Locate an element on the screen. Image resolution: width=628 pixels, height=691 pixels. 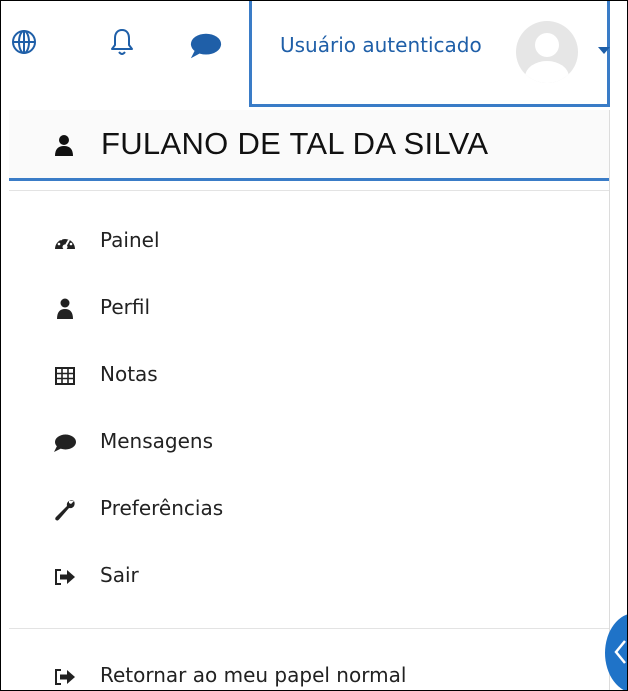
menu-item-retornar-papel: Retornar ao meu papel normal is located at coordinates (309, 669).